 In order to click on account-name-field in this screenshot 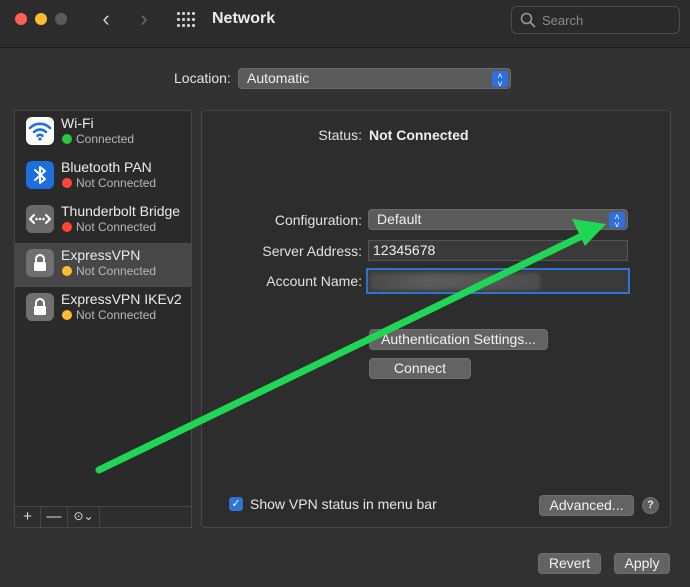, I will do `click(498, 281)`.